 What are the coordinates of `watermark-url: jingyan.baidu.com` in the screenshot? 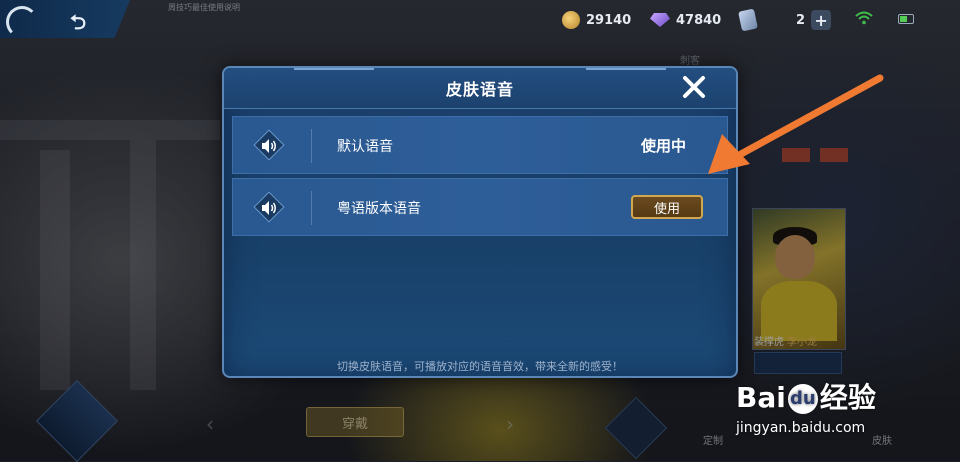 It's located at (801, 428).